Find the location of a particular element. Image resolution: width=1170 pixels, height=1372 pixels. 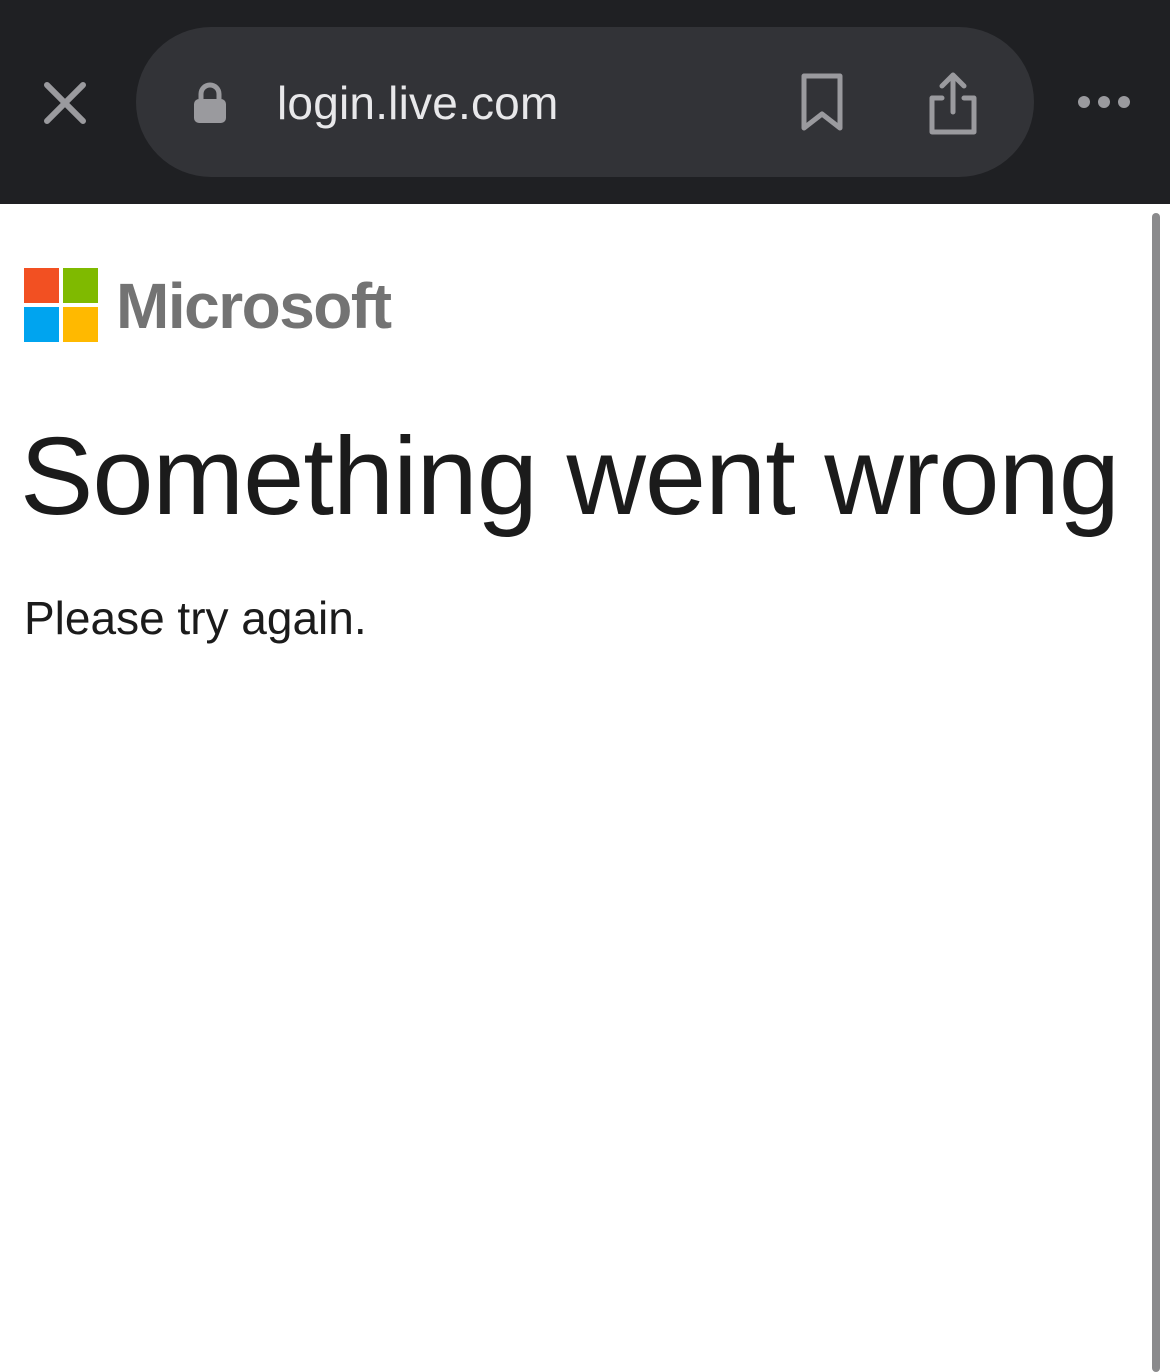

error-title: Something went wrong is located at coordinates (570, 476).